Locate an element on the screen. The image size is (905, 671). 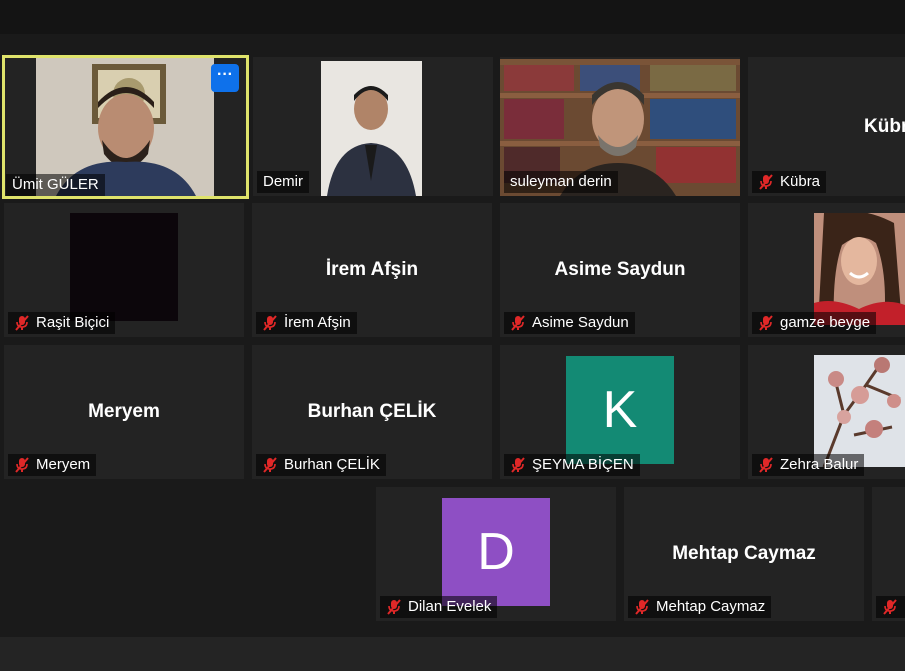
participant-name: Demir is located at coordinates (283, 181).